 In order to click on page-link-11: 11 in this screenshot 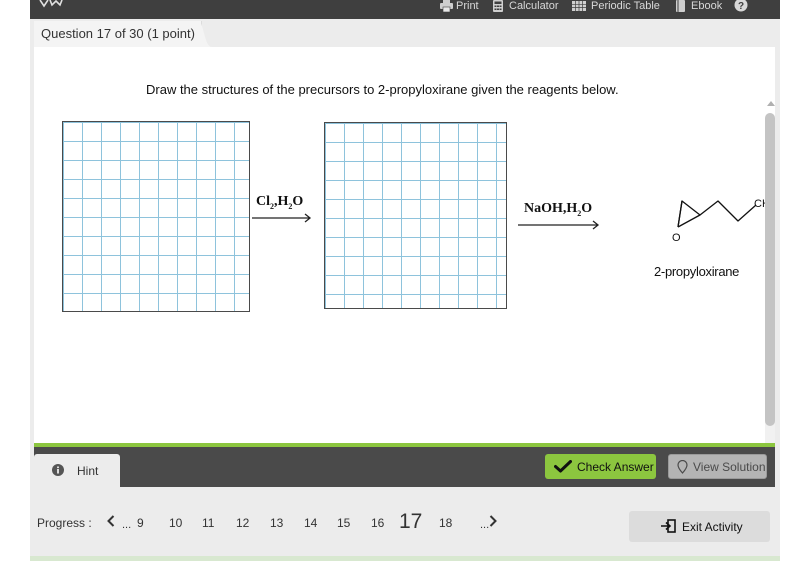, I will do `click(208, 523)`.